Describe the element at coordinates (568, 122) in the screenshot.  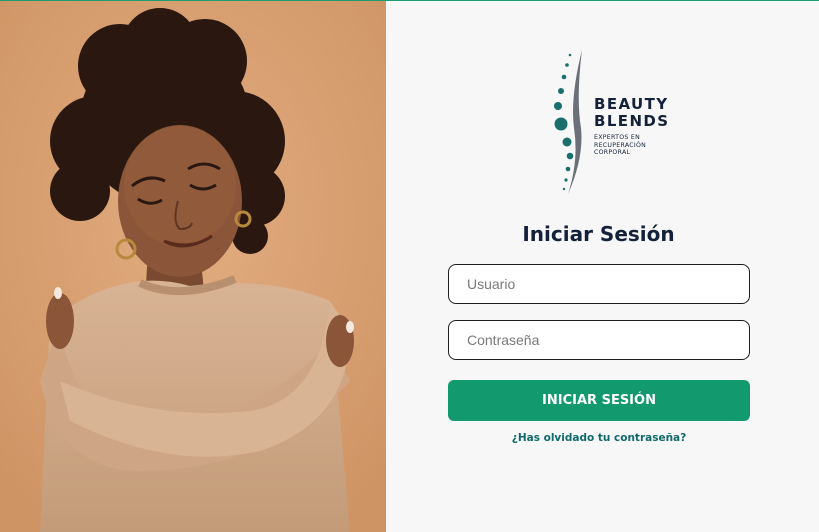
I see `spine-logo-icon` at that location.